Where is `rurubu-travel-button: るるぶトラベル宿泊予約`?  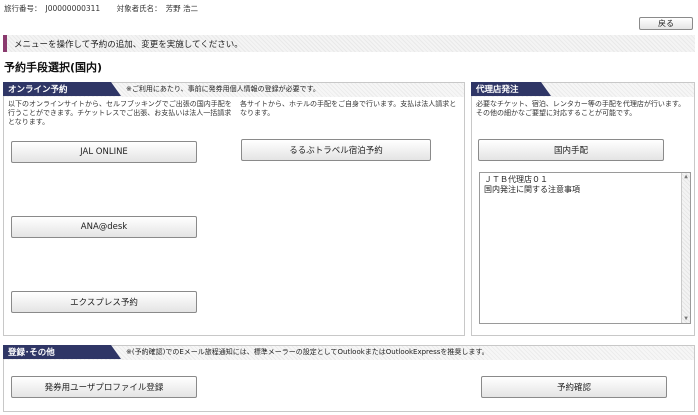
rurubu-travel-button: るるぶトラベル宿泊予約 is located at coordinates (336, 150).